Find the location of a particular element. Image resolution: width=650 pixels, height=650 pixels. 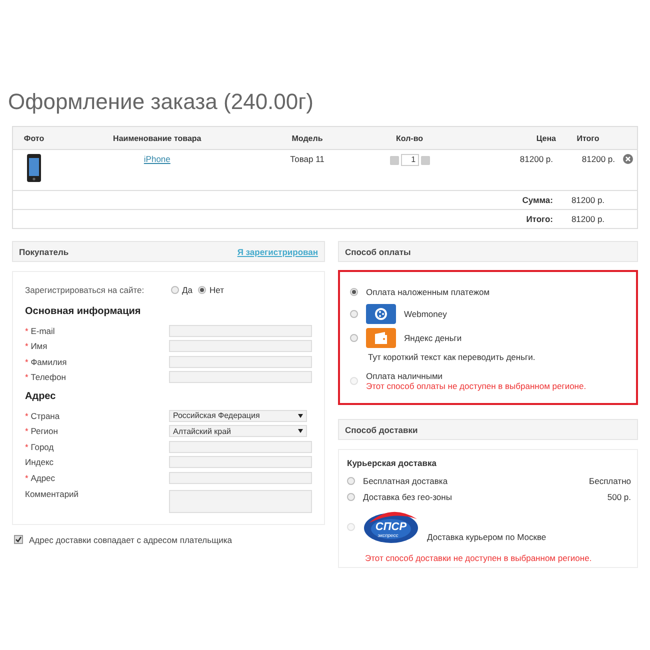

wallet-logo-icon is located at coordinates (381, 338).